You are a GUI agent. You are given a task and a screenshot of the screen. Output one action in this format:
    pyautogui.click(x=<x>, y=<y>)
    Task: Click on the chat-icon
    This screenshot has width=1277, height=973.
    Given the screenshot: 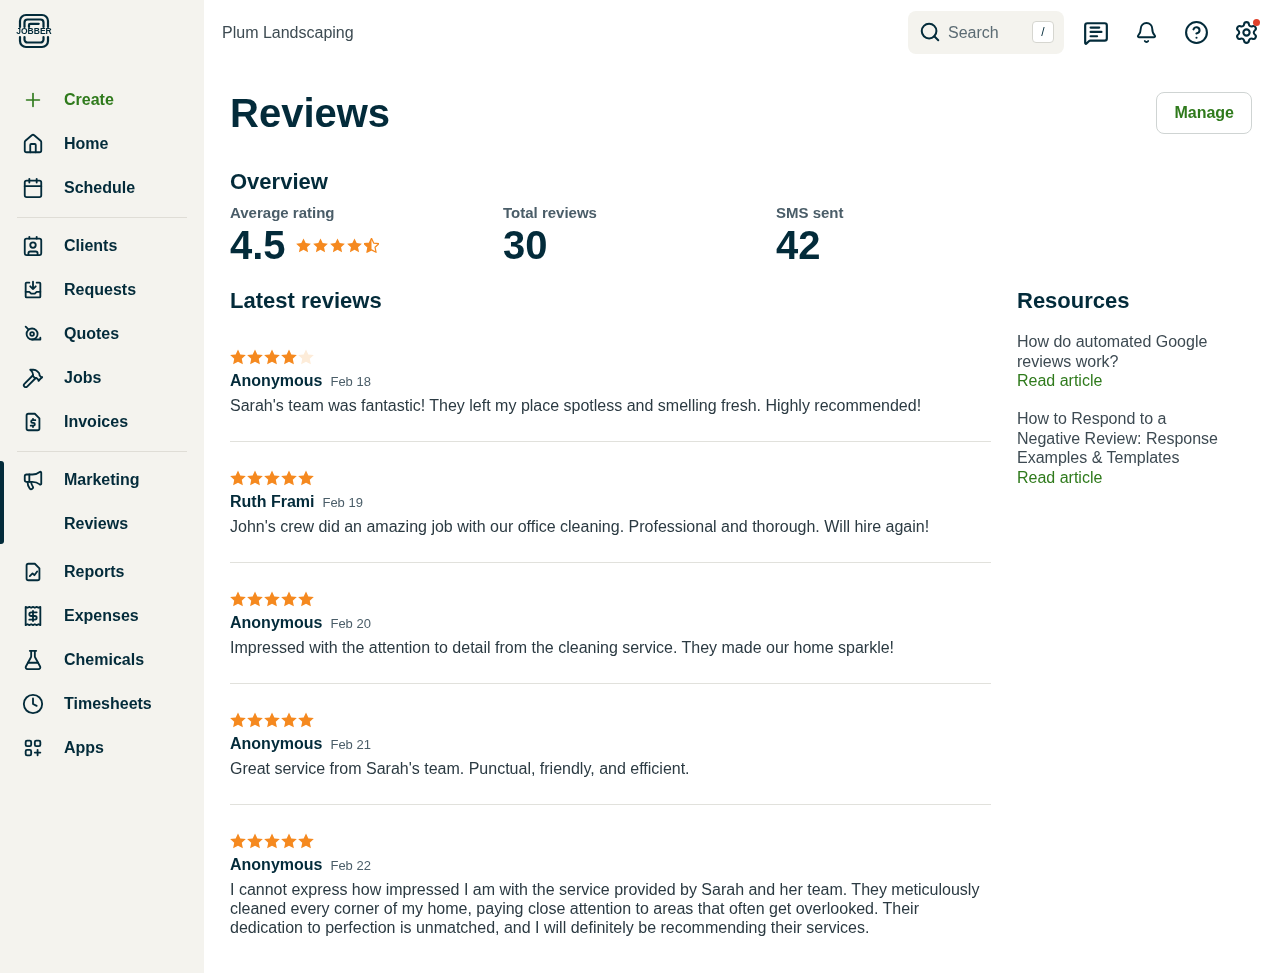 What is the action you would take?
    pyautogui.click(x=1096, y=32)
    